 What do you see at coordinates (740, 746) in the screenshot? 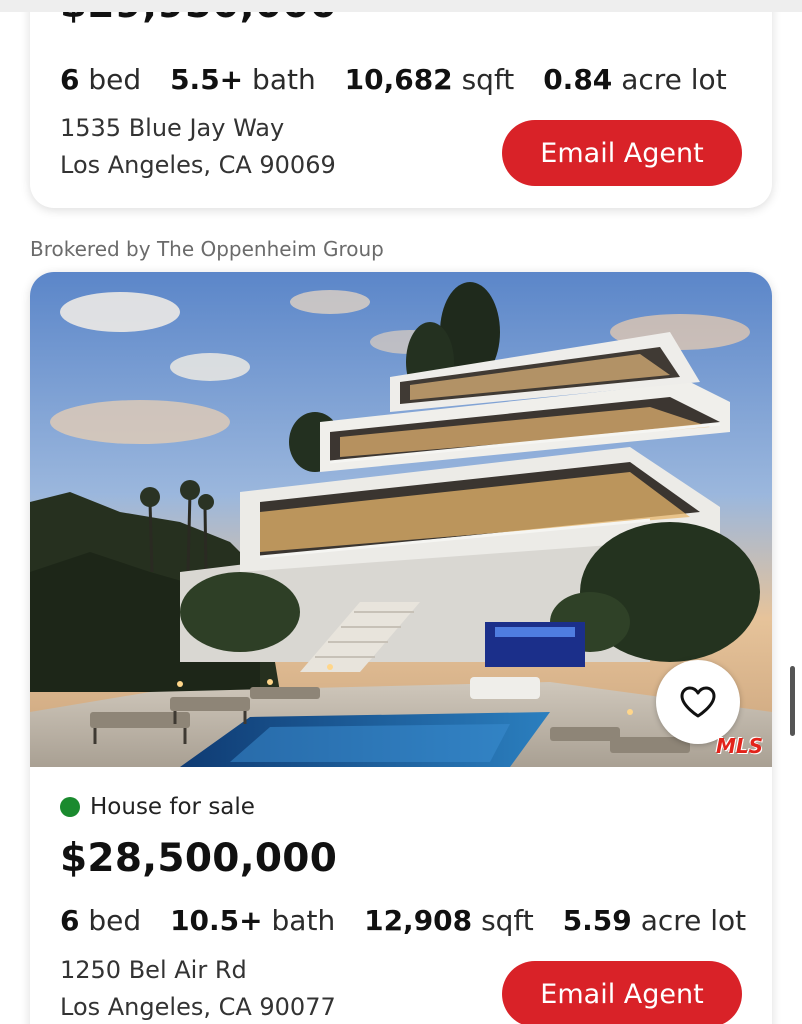
I see `mls-logo: MLS` at bounding box center [740, 746].